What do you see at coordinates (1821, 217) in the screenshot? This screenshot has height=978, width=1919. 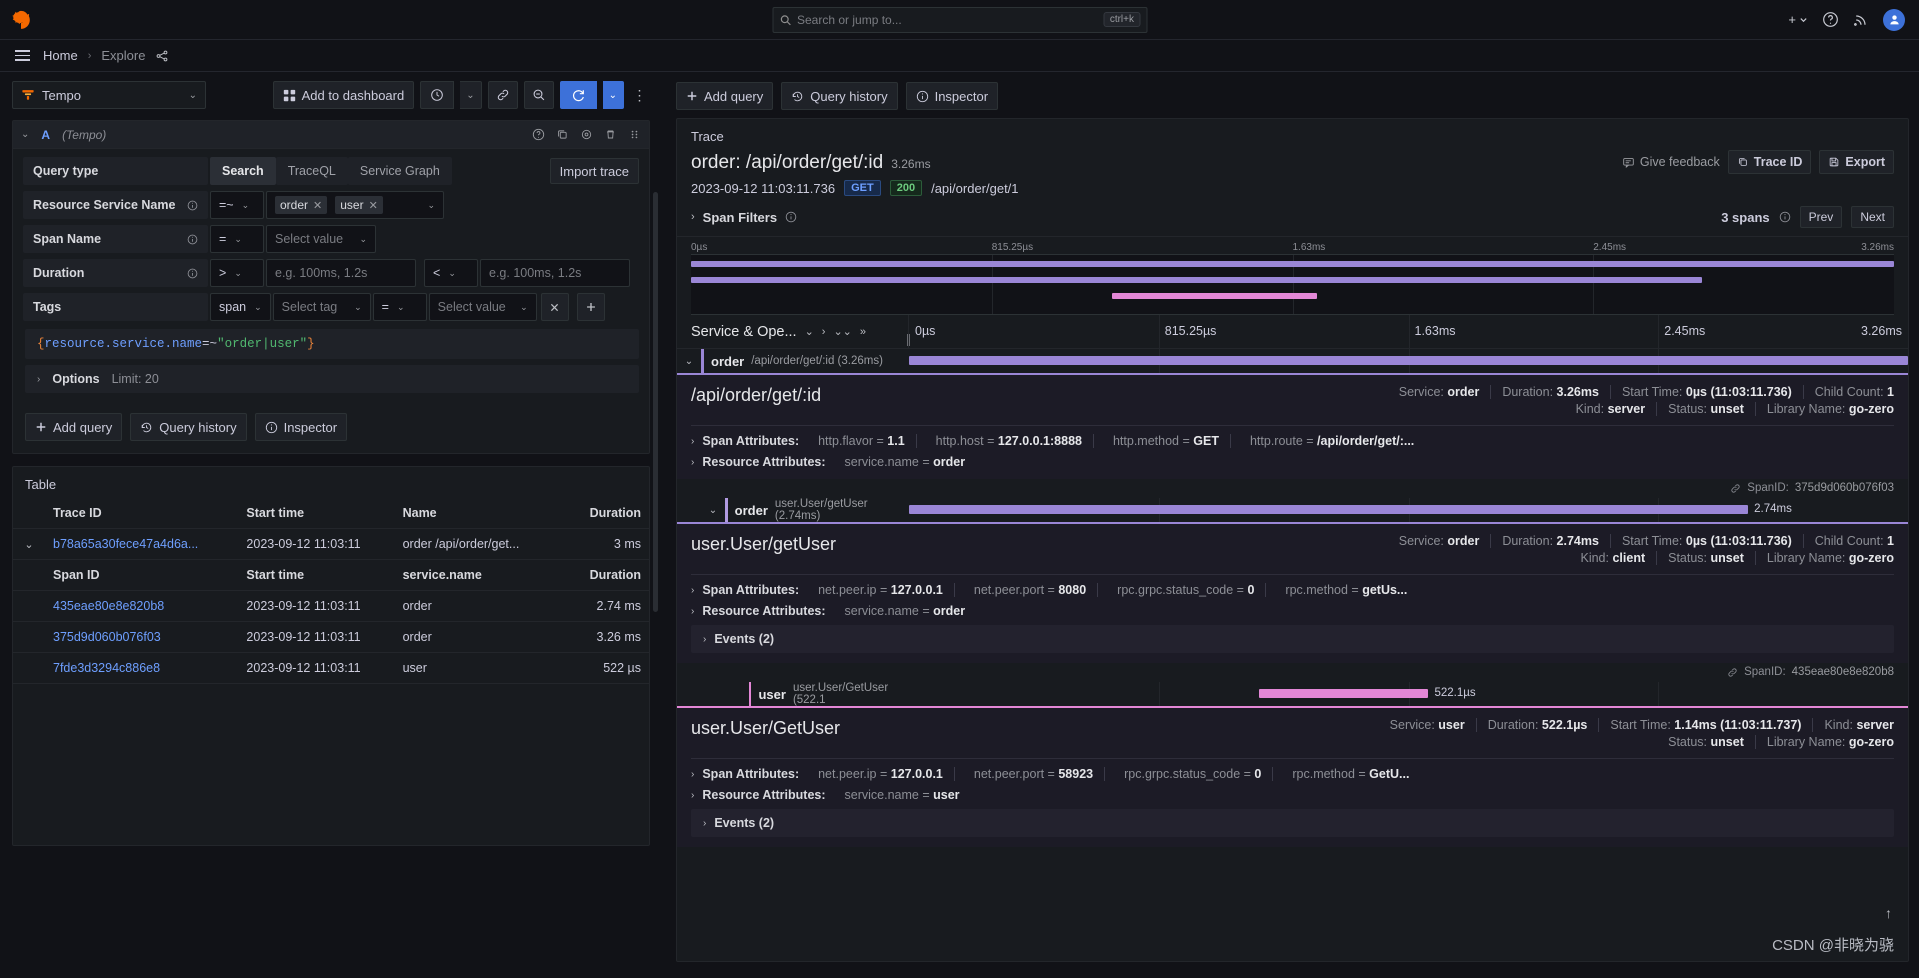 I see `prev-span-button: Prev` at bounding box center [1821, 217].